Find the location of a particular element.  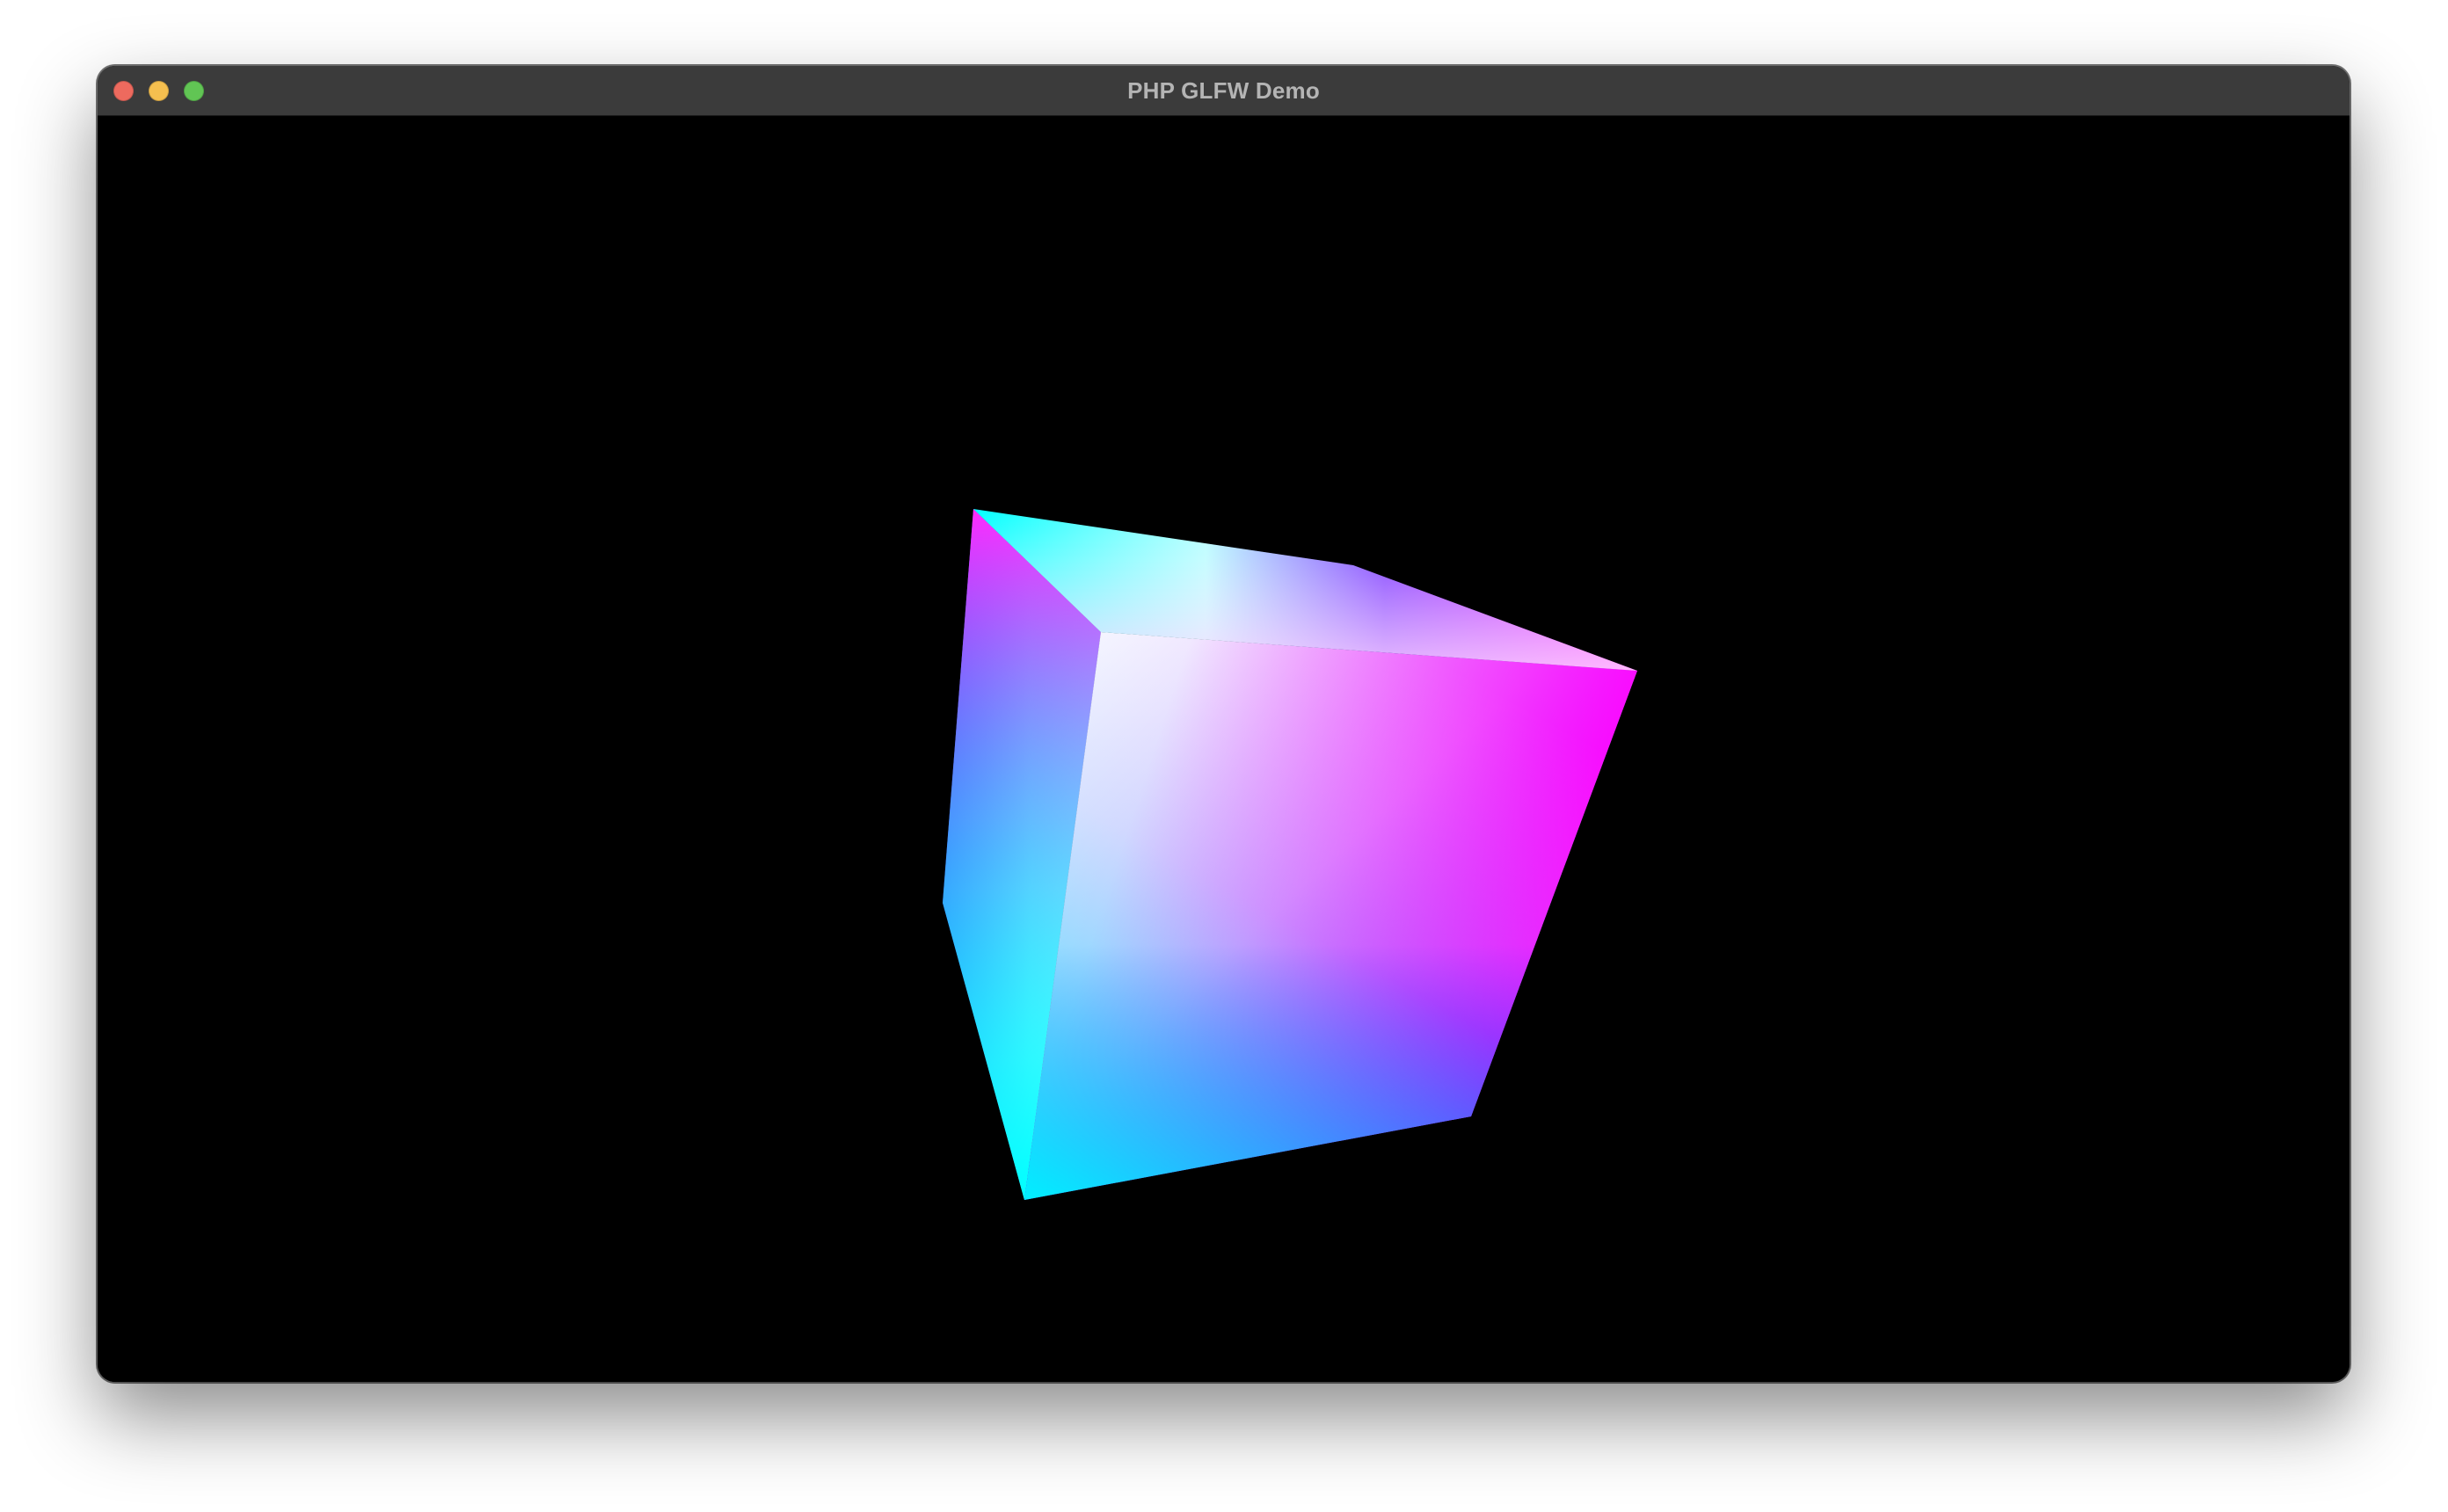

window-title: PHP GLFW Demo is located at coordinates (1223, 91).